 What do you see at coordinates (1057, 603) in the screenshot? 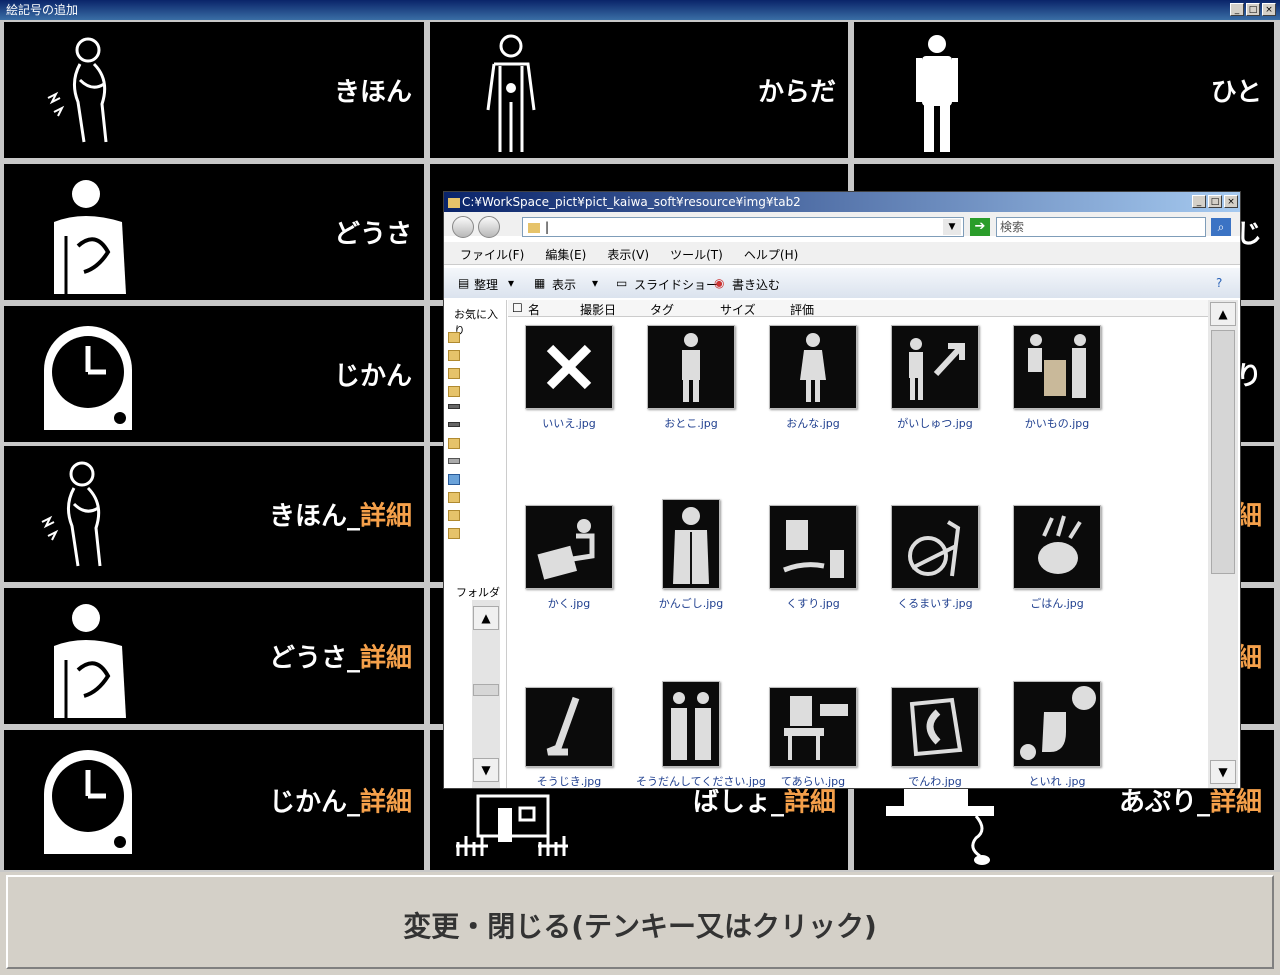
I see `file-name: ごはん.jpg` at bounding box center [1057, 603].